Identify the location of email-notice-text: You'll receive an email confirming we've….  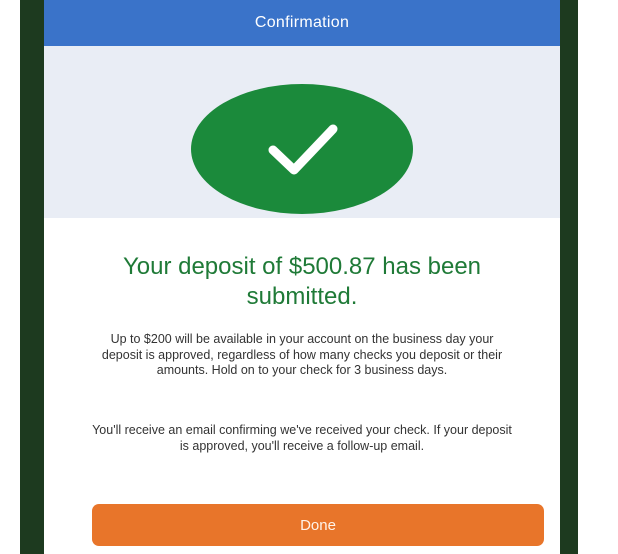
(302, 438).